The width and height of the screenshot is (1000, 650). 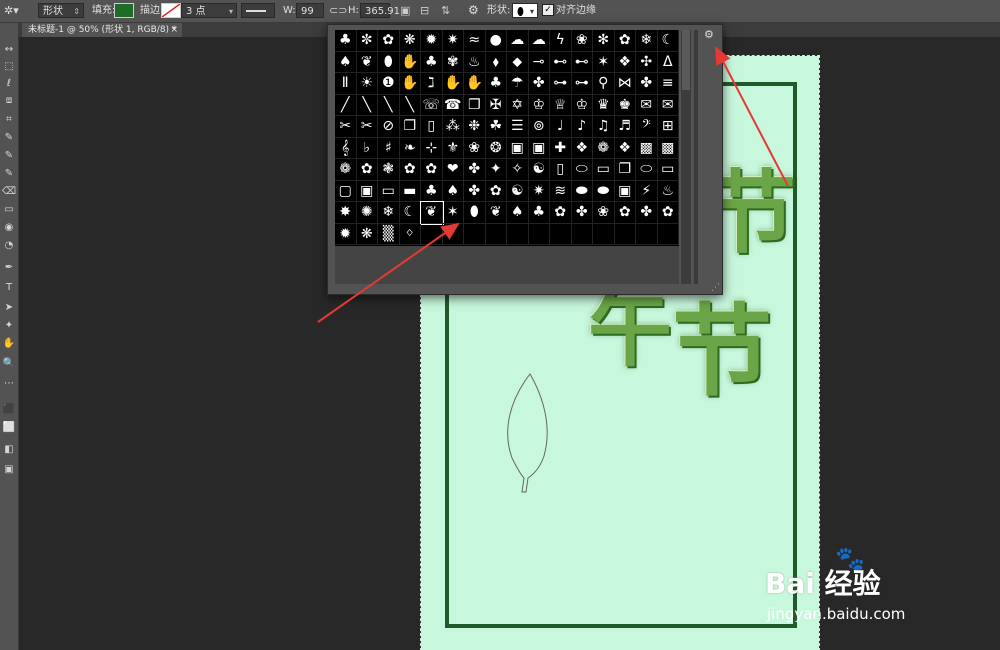 What do you see at coordinates (388, 272) in the screenshot?
I see `arrow-to-leaf-shape` at bounding box center [388, 272].